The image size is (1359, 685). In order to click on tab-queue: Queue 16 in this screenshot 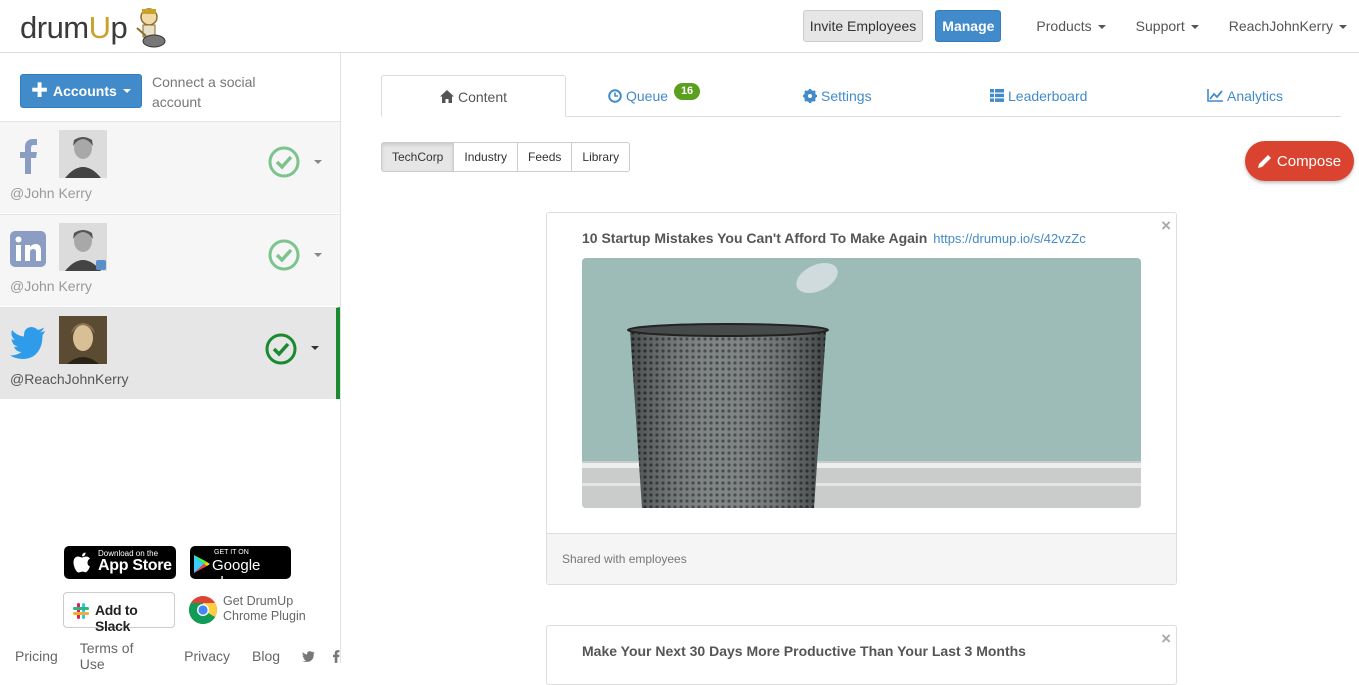, I will do `click(654, 96)`.